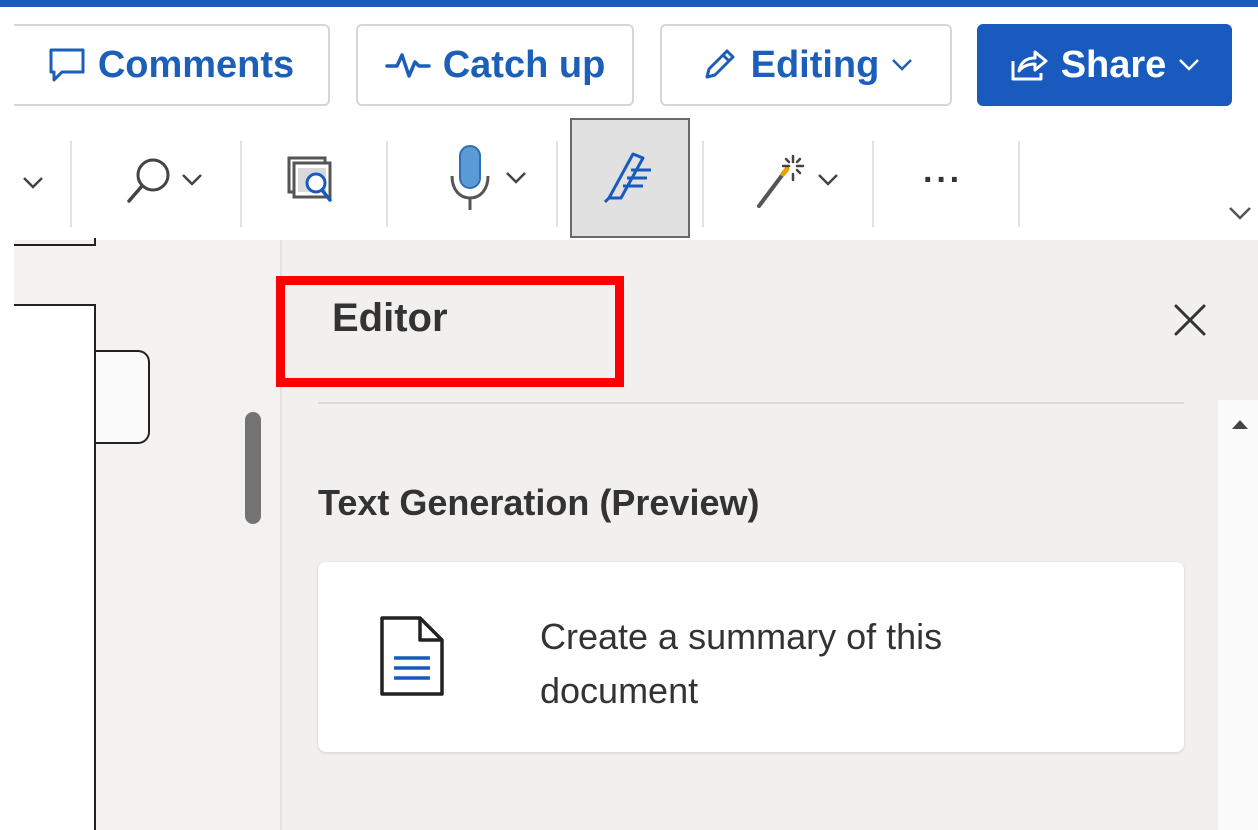 This screenshot has width=1258, height=830. I want to click on comment-icon, so click(67, 65).